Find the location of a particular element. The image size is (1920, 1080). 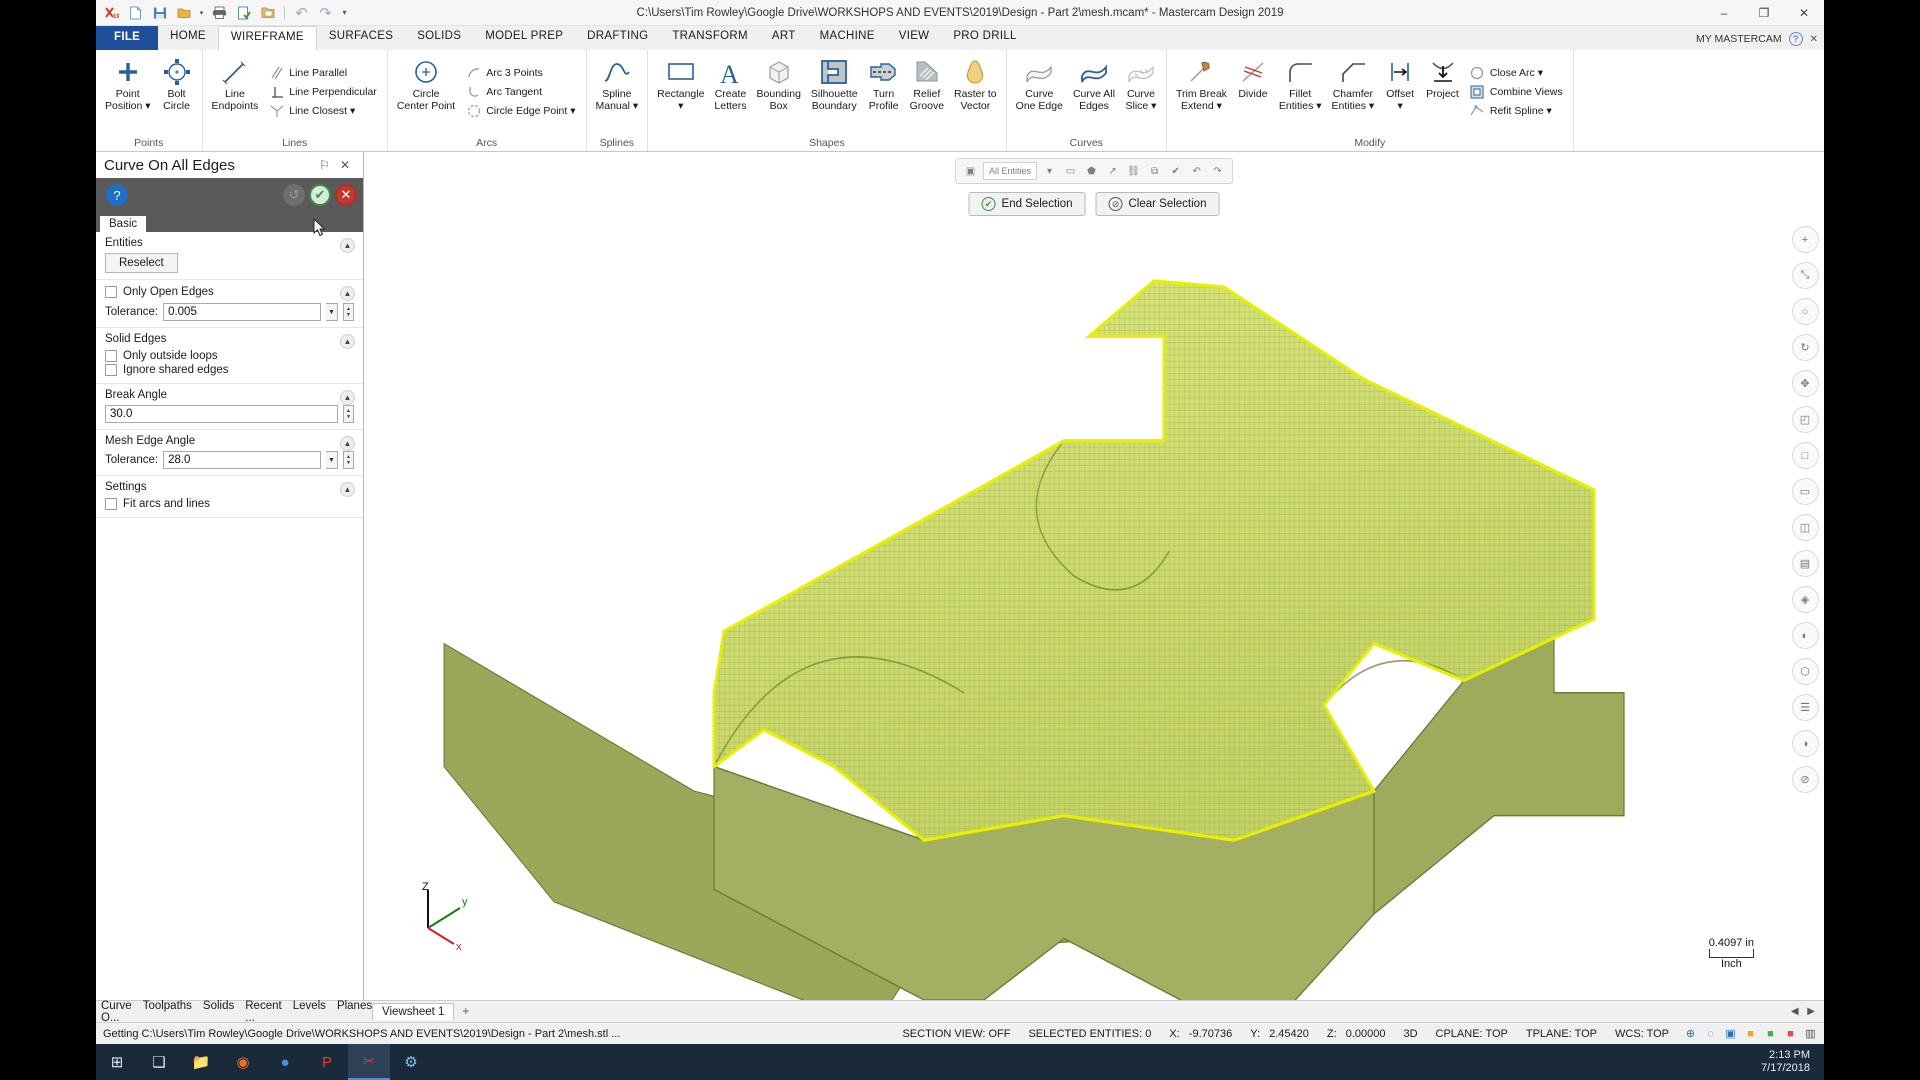

only-outside-loops-checkbox is located at coordinates (111, 356).